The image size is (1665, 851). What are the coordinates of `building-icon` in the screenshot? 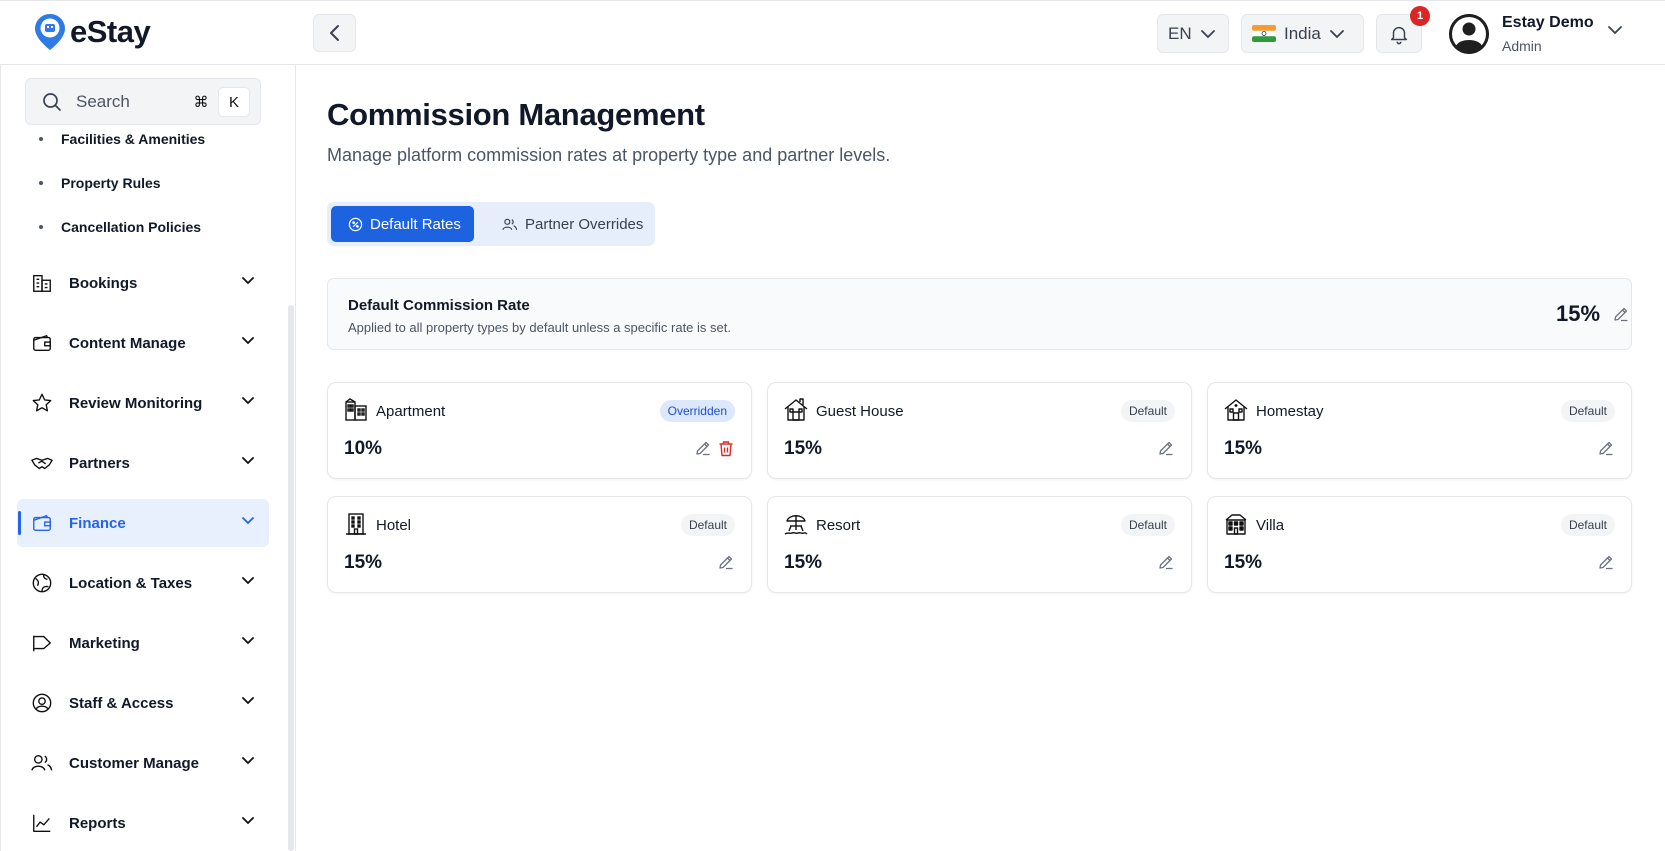 It's located at (42, 283).